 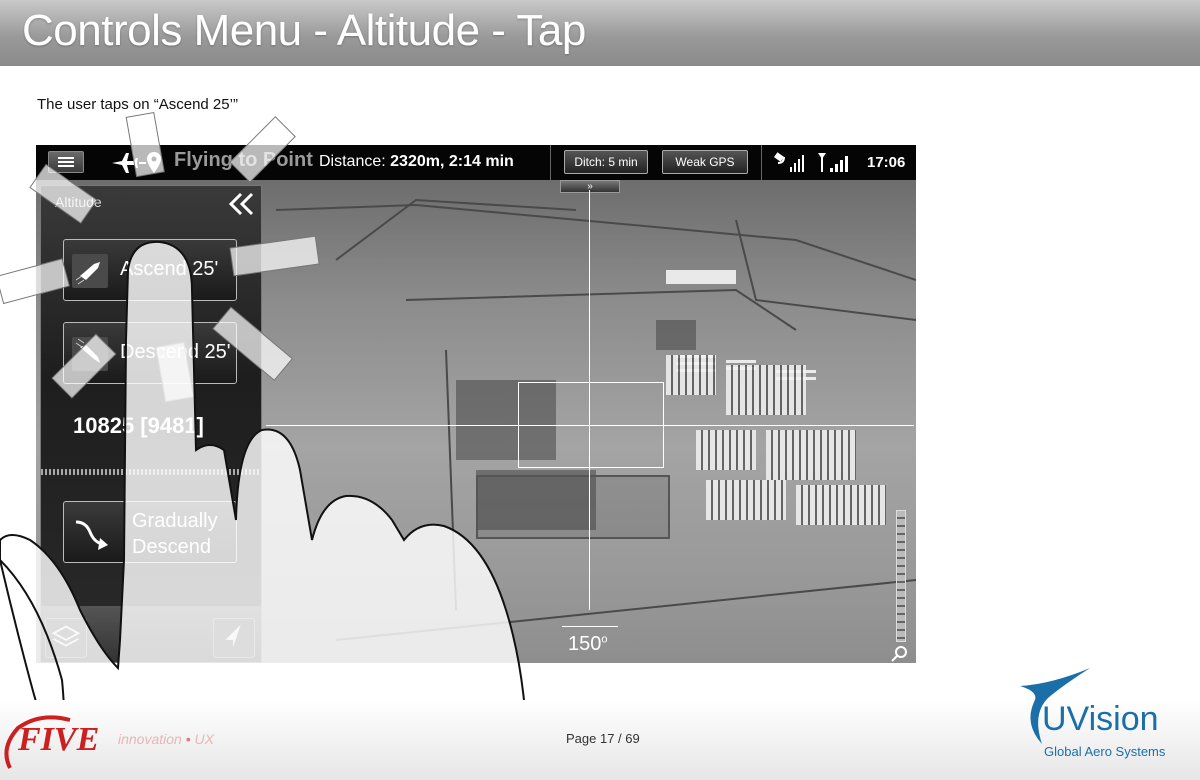 I want to click on ascend-button: Ascend 25', so click(x=150, y=270).